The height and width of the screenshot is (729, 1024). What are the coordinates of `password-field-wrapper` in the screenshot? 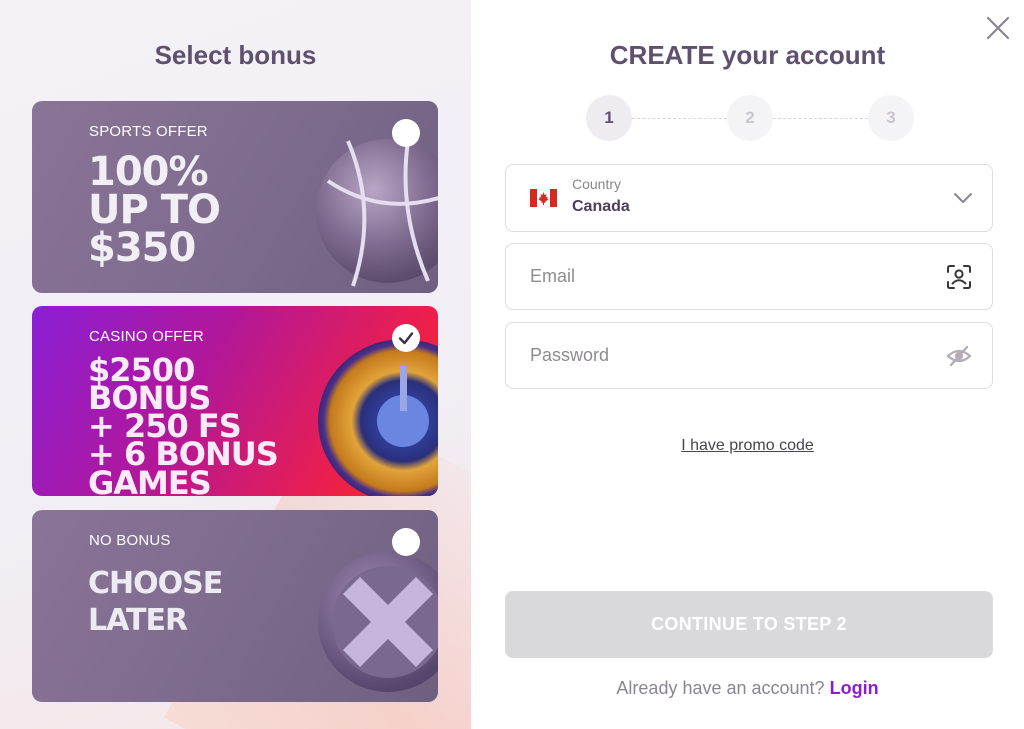 It's located at (749, 355).